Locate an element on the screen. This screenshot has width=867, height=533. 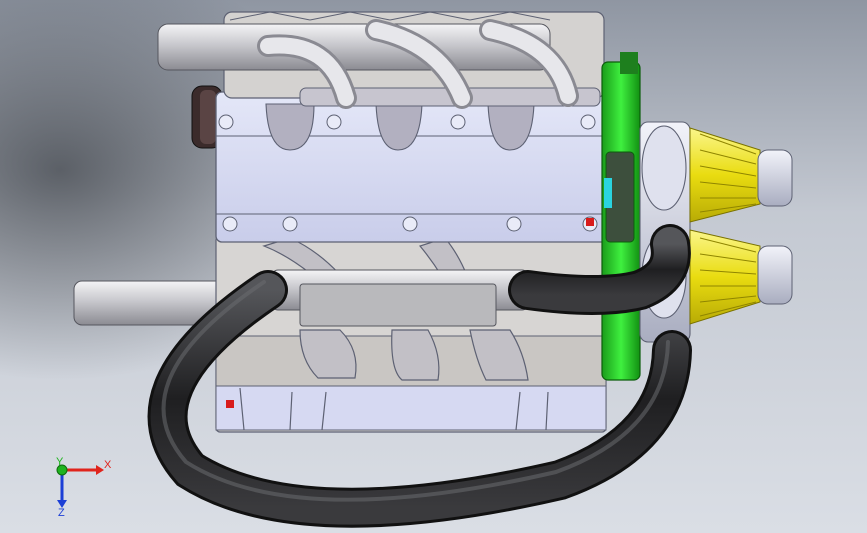
cylinder-head is located at coordinates (412, 167).